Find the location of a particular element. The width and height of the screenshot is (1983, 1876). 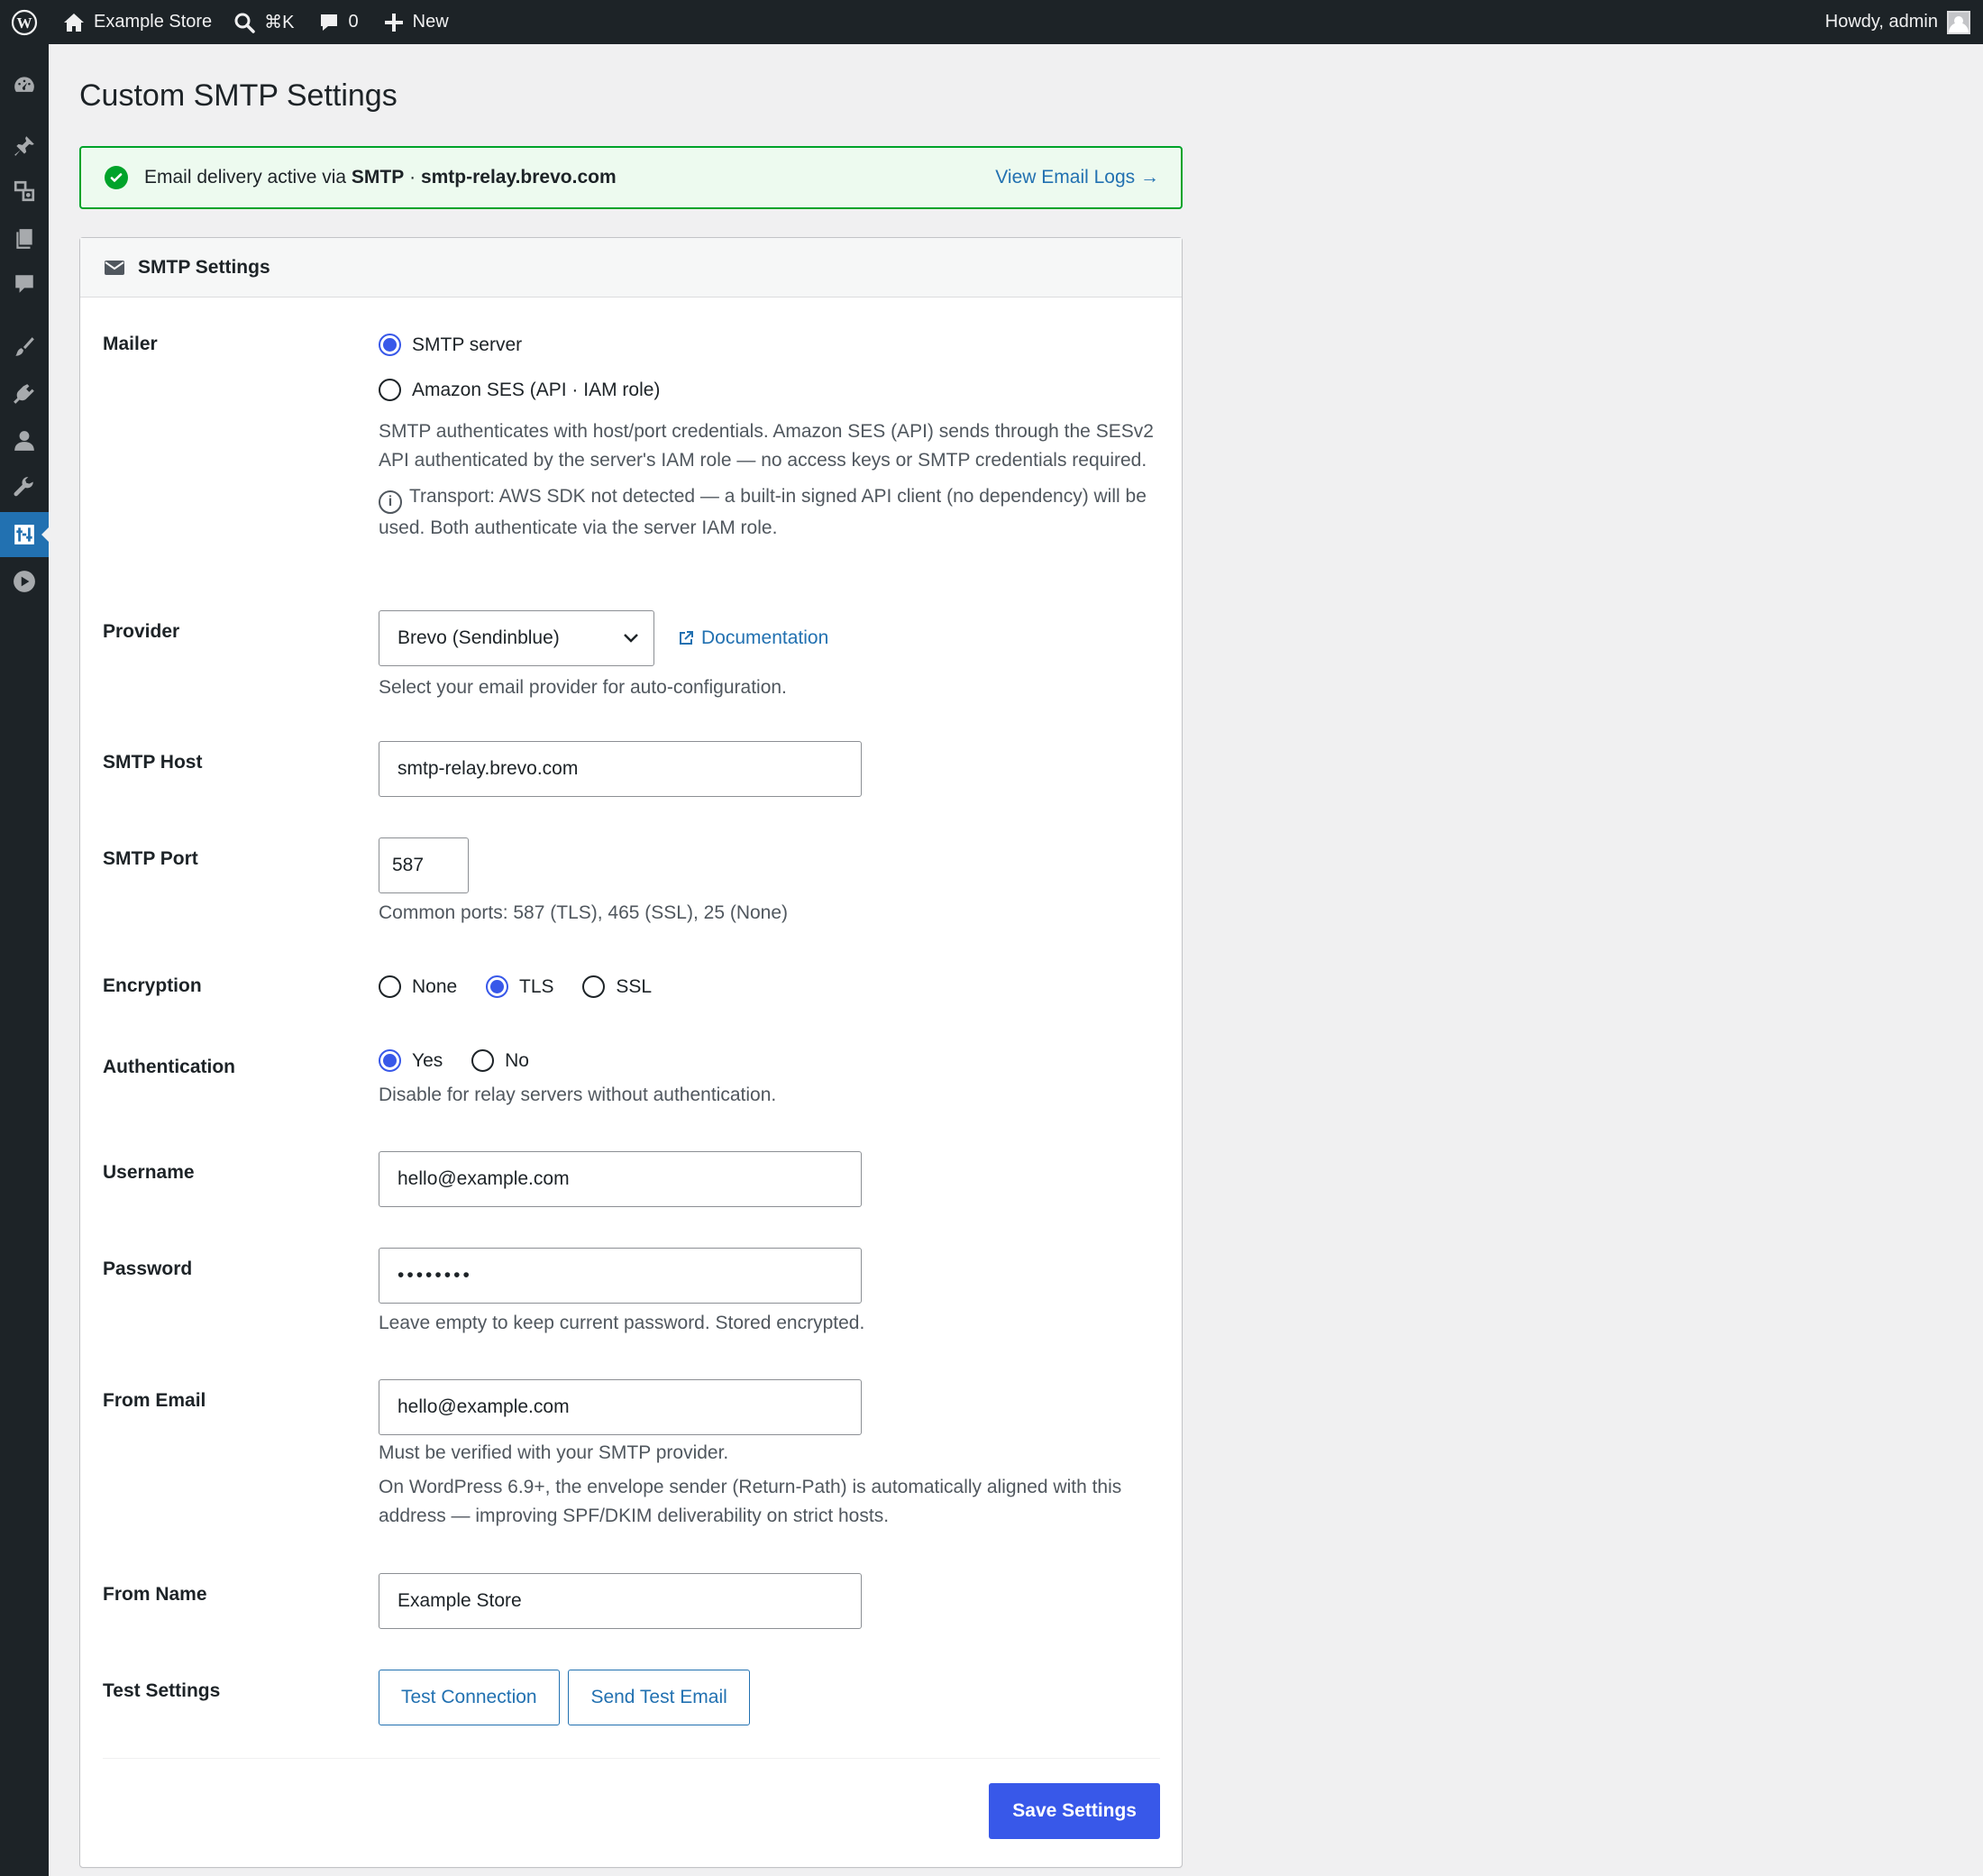

mailer-label: Mailer is located at coordinates (130, 344).